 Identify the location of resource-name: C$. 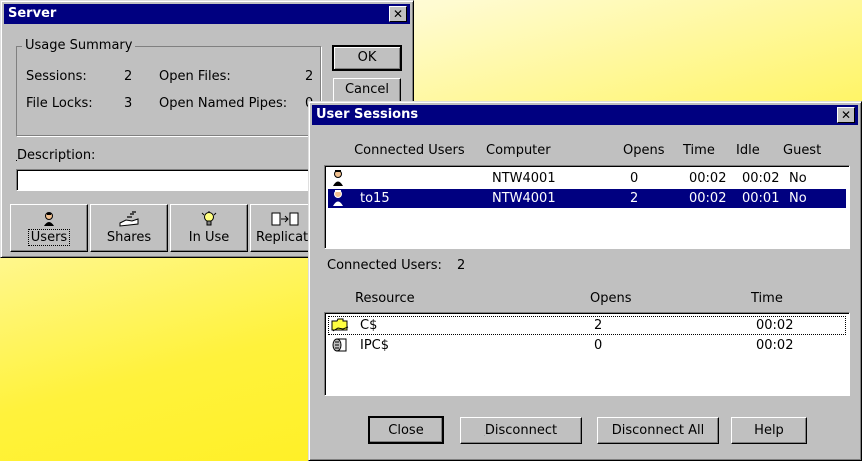
(369, 325).